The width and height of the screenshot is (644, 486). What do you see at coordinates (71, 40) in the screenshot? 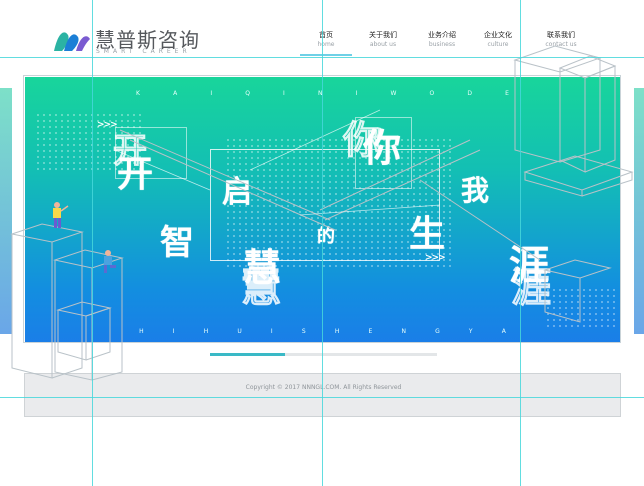
I see `logo-icon` at bounding box center [71, 40].